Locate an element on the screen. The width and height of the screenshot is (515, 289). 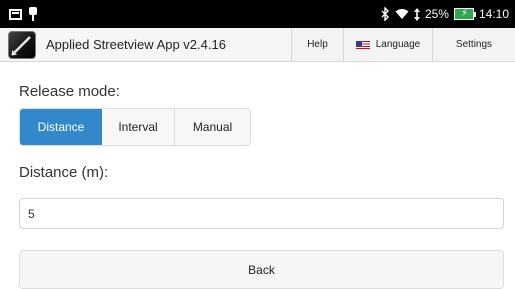
distance-input: 5 is located at coordinates (261, 213).